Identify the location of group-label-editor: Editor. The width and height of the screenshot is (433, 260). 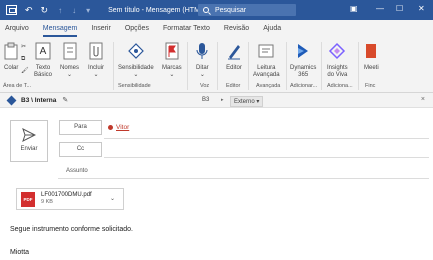
(233, 86).